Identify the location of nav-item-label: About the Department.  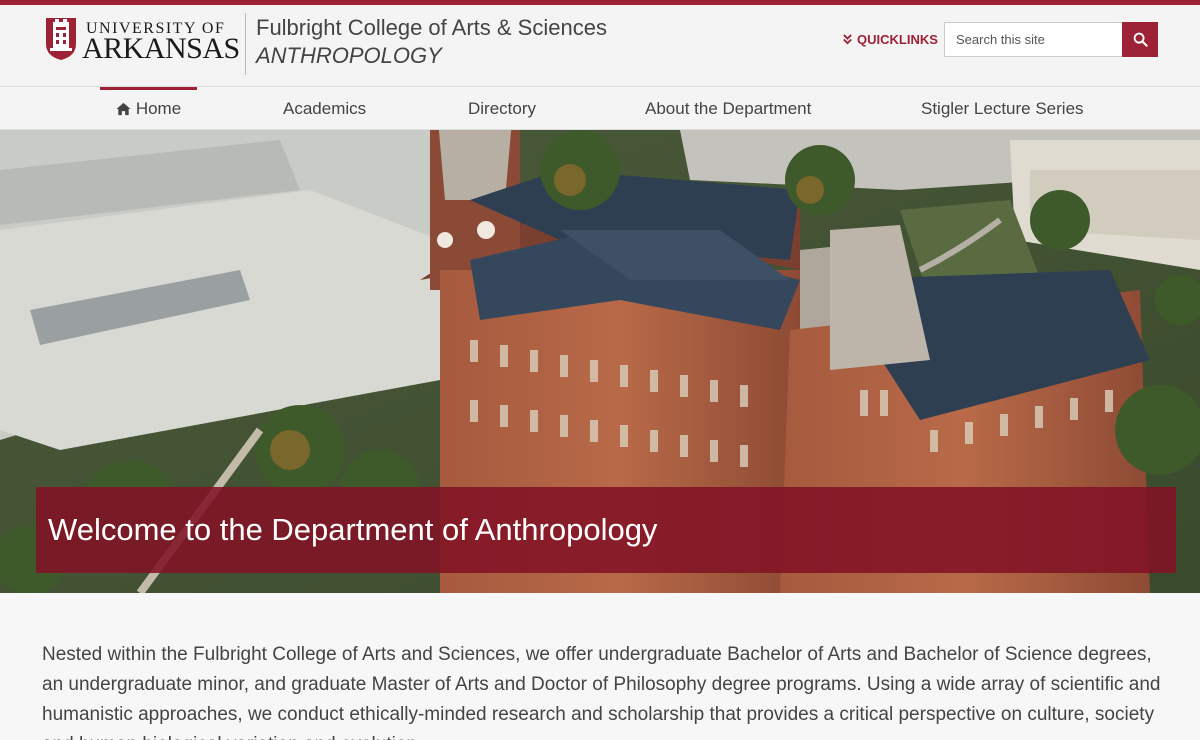
(728, 108).